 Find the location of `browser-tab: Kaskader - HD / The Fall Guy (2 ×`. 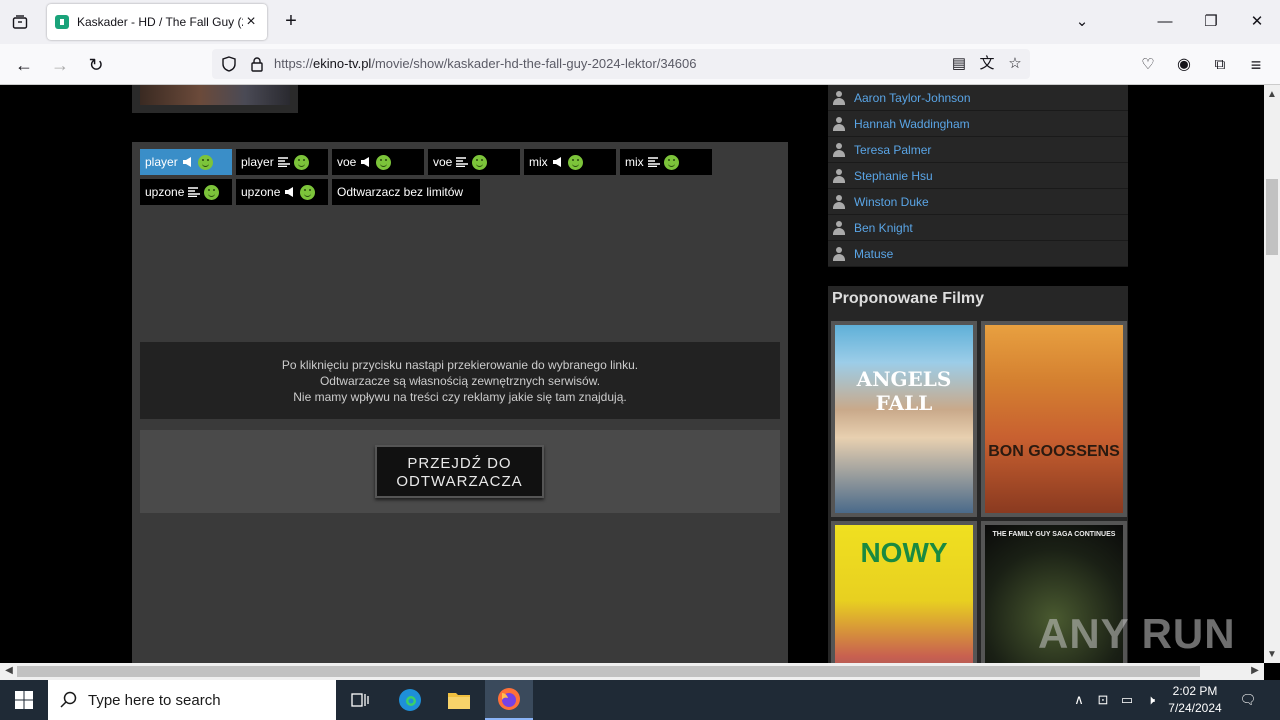

browser-tab: Kaskader - HD / The Fall Guy (2 × is located at coordinates (157, 22).